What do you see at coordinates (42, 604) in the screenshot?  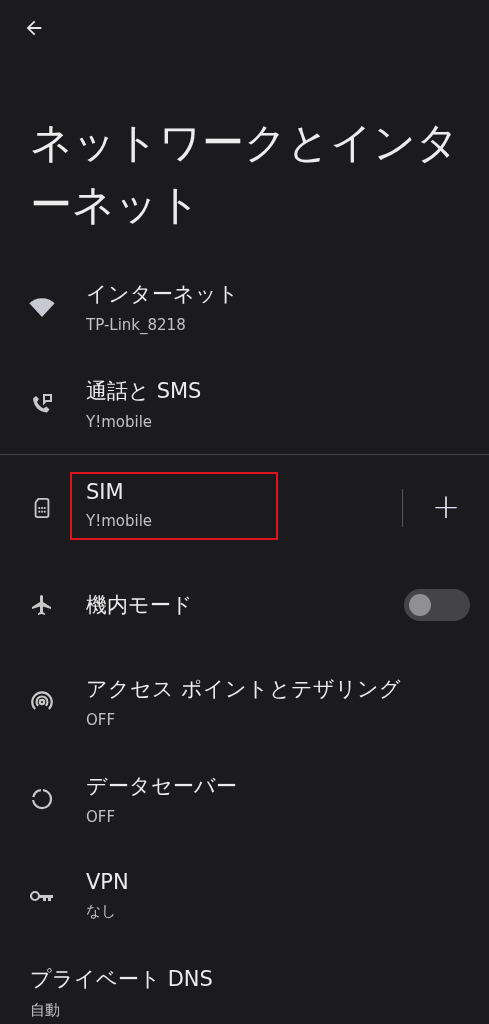 I see `airplane-icon` at bounding box center [42, 604].